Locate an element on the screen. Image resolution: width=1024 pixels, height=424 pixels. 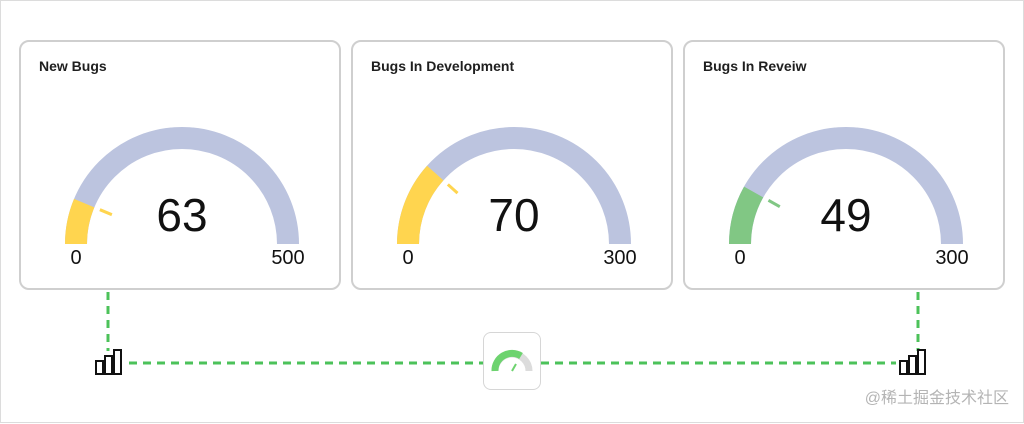
gauge-new-bugs: 63 0 500 is located at coordinates (185, 198).